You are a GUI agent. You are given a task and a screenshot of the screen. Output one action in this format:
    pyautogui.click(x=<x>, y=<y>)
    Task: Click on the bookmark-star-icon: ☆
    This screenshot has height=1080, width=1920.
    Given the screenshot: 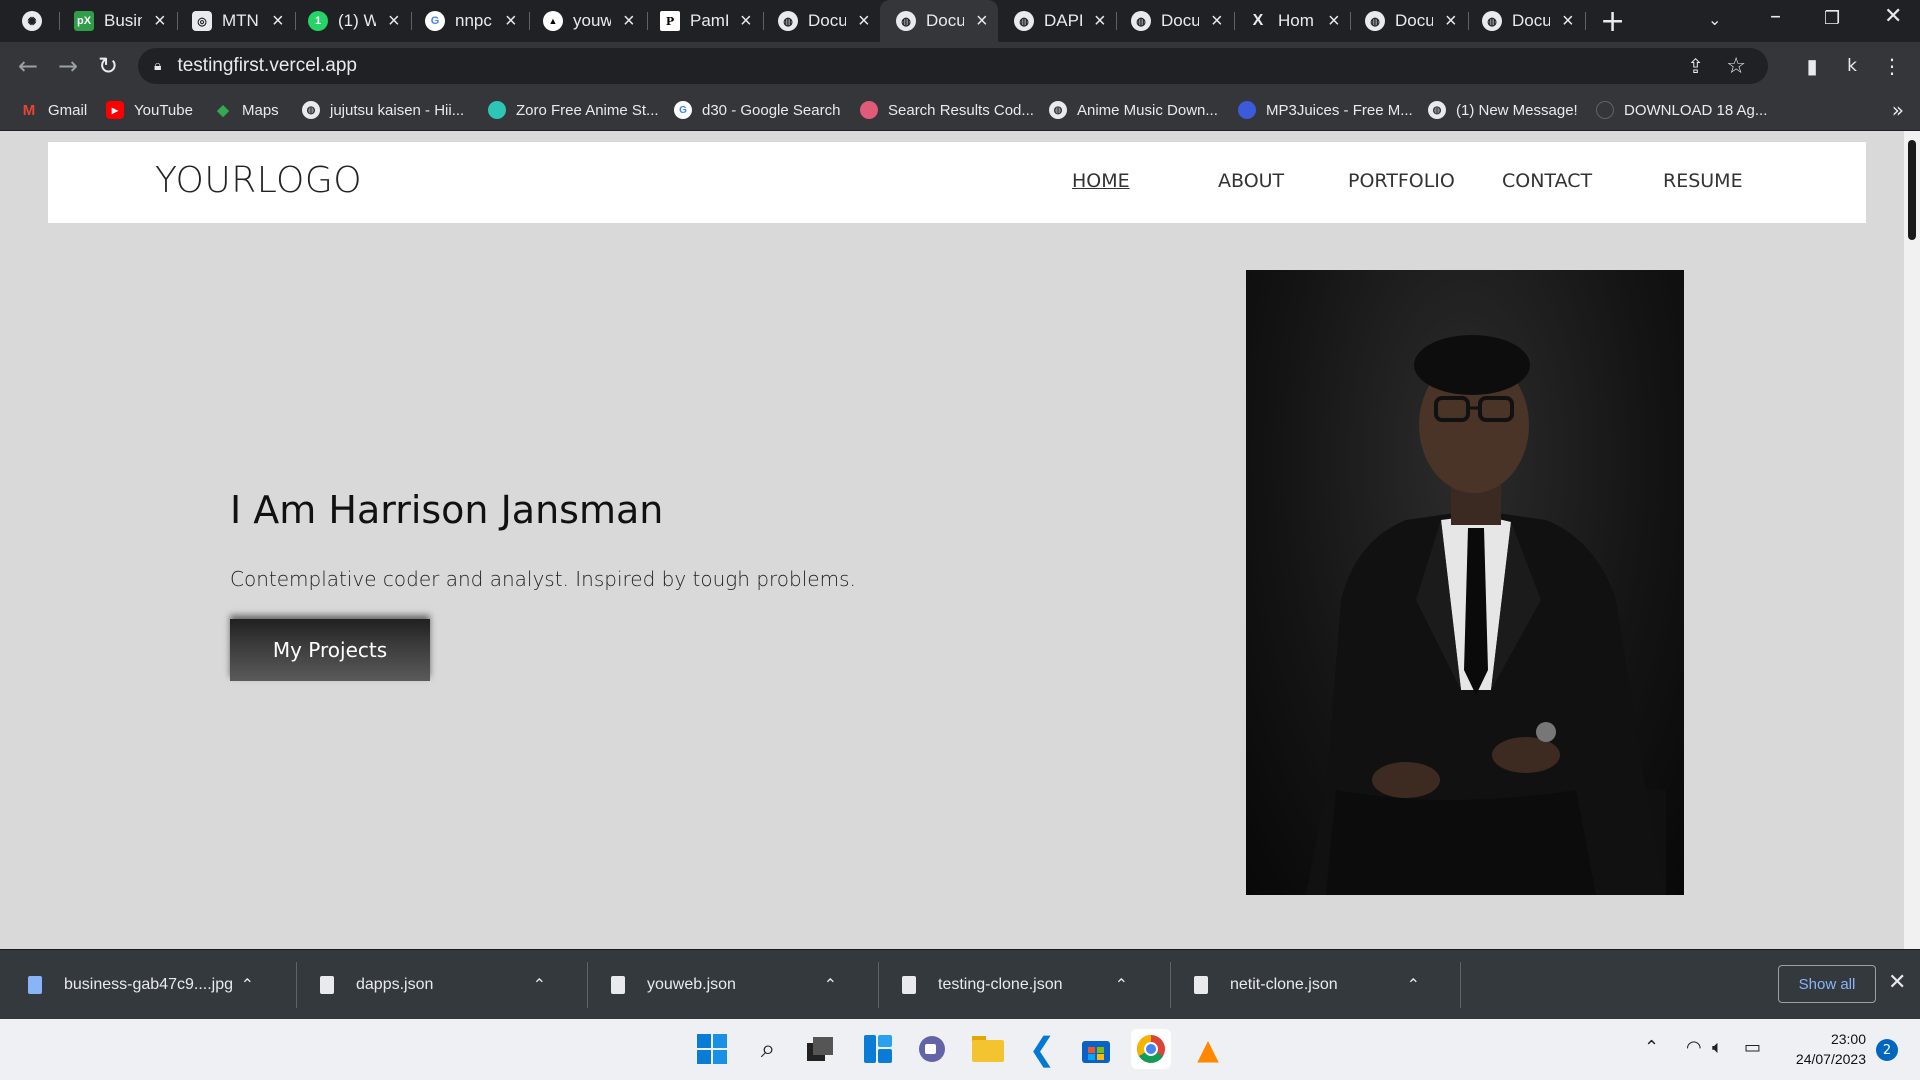 What is the action you would take?
    pyautogui.click(x=1736, y=66)
    